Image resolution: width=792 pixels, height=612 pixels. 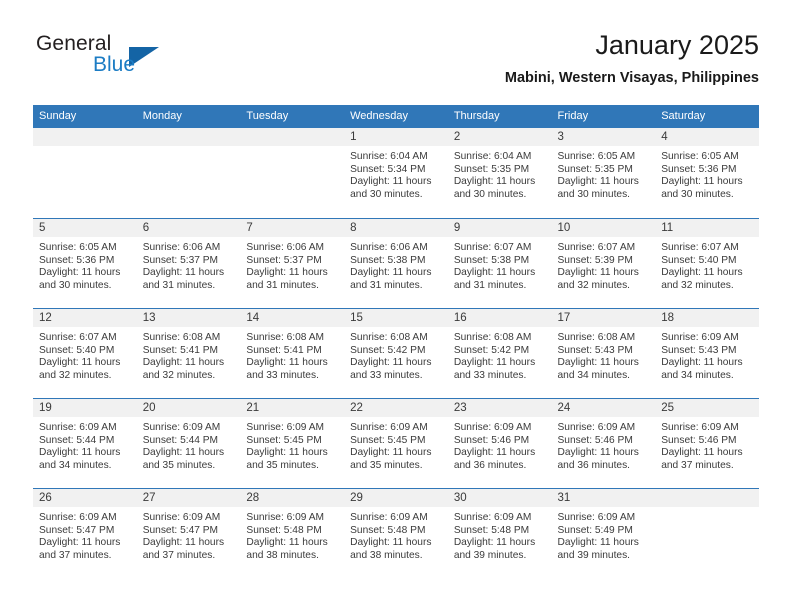 What do you see at coordinates (292, 408) in the screenshot?
I see `day-number: 21` at bounding box center [292, 408].